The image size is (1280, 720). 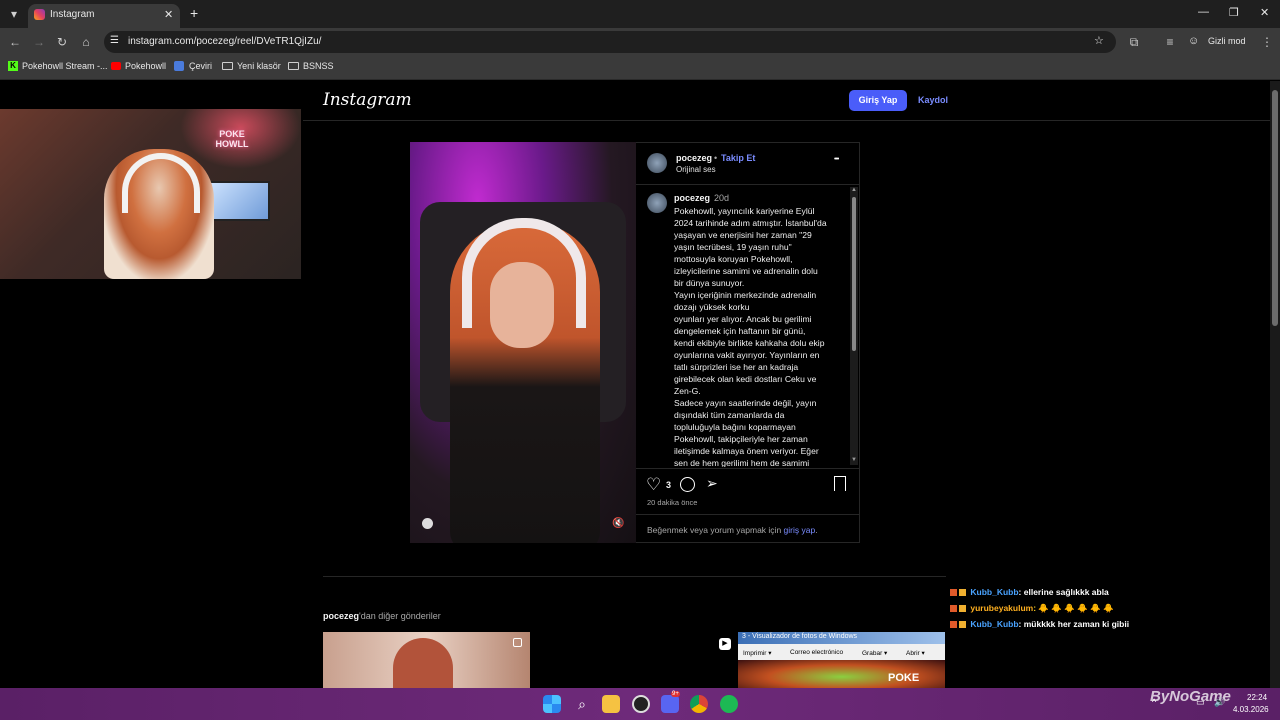 What do you see at coordinates (179, 66) in the screenshot?
I see `translate-icon` at bounding box center [179, 66].